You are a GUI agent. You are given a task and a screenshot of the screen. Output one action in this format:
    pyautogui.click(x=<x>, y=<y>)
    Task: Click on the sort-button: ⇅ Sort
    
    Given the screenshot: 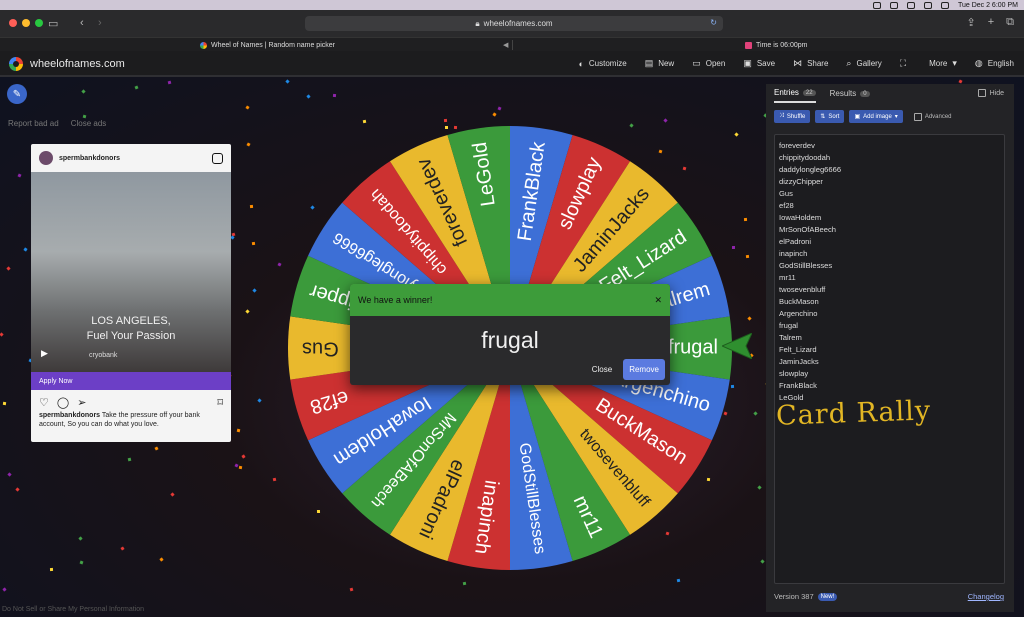 What is the action you would take?
    pyautogui.click(x=830, y=116)
    